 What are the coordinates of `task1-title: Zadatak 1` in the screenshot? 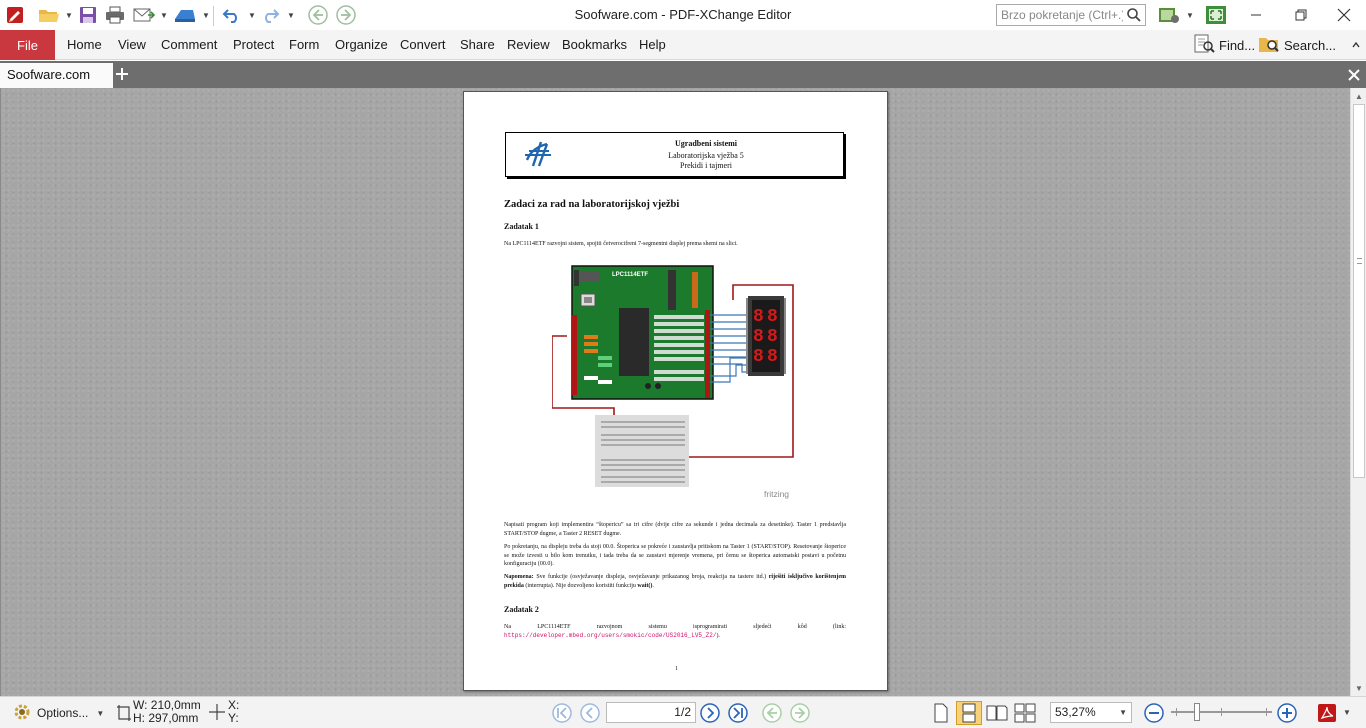 It's located at (521, 226).